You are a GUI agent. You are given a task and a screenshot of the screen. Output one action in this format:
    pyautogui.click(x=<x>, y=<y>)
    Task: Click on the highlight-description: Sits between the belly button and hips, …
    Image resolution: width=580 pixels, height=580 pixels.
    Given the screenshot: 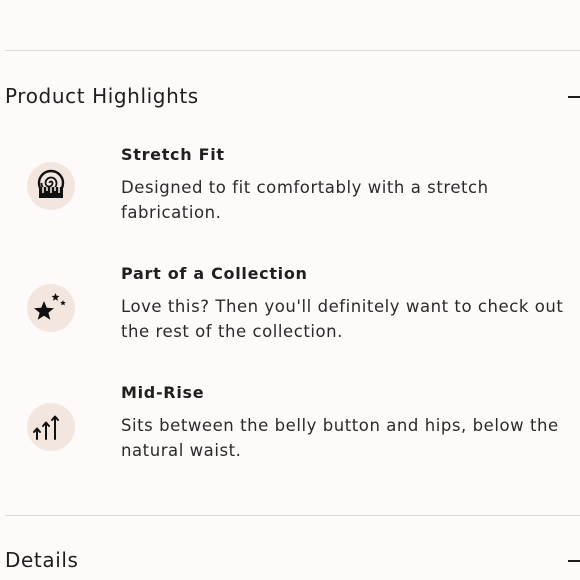 What is the action you would take?
    pyautogui.click(x=340, y=438)
    